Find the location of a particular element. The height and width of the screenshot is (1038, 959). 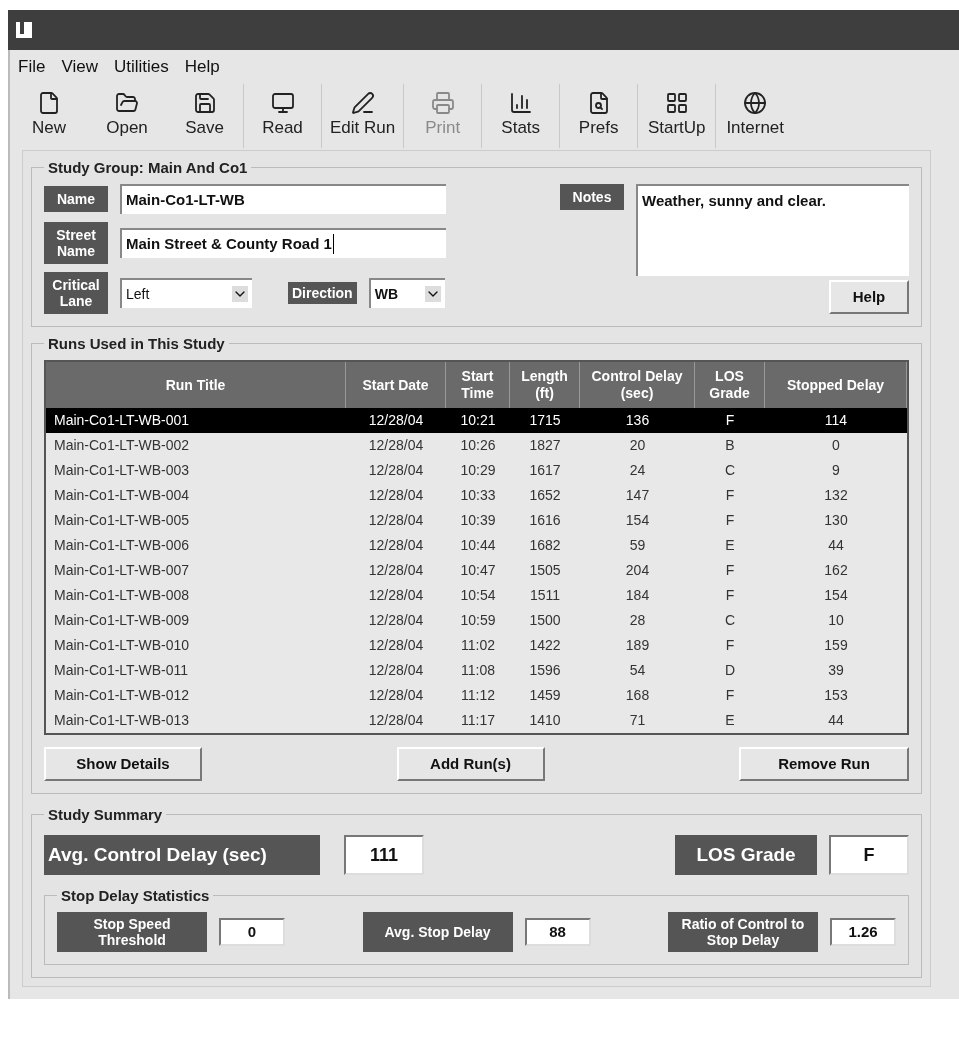

table-cell-text: 10:29 is located at coordinates (478, 470).